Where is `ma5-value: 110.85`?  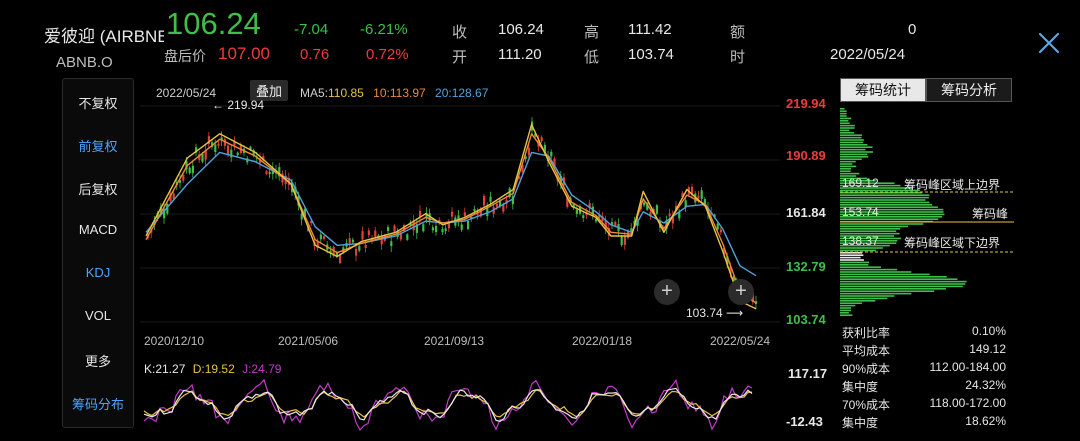 ma5-value: 110.85 is located at coordinates (346, 93).